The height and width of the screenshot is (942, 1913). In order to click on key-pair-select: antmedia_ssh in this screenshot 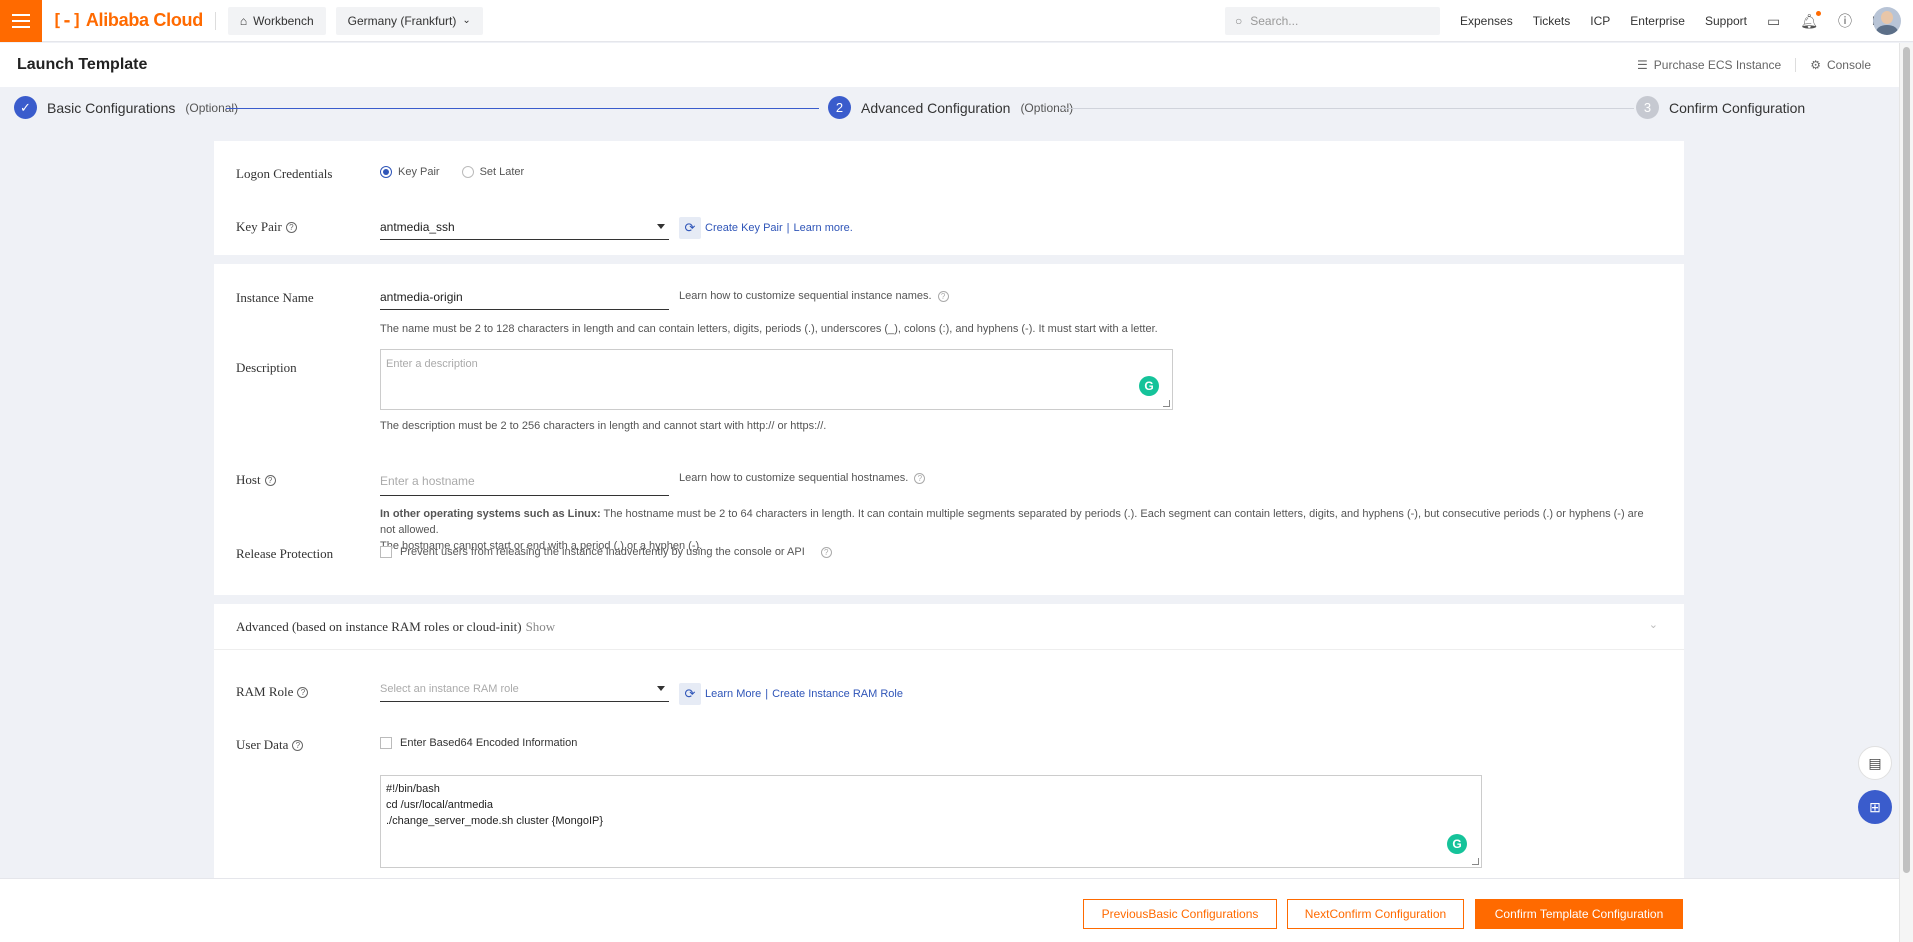, I will do `click(524, 227)`.